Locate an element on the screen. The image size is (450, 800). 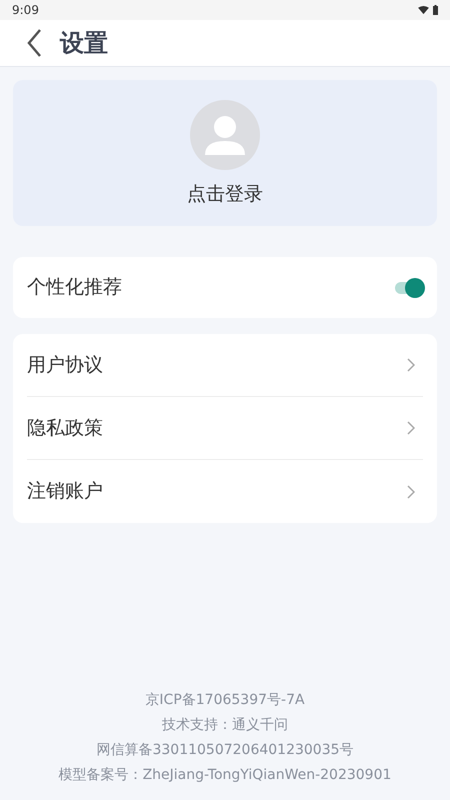
footer-text: 技术支持：通义千问 is located at coordinates (225, 725).